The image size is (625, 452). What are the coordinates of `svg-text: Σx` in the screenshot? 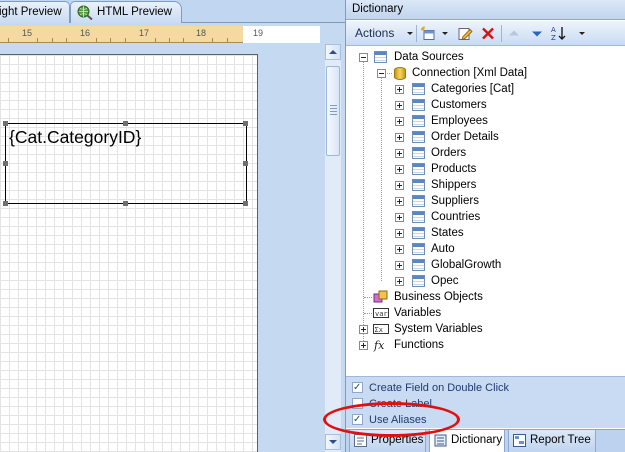 It's located at (379, 330).